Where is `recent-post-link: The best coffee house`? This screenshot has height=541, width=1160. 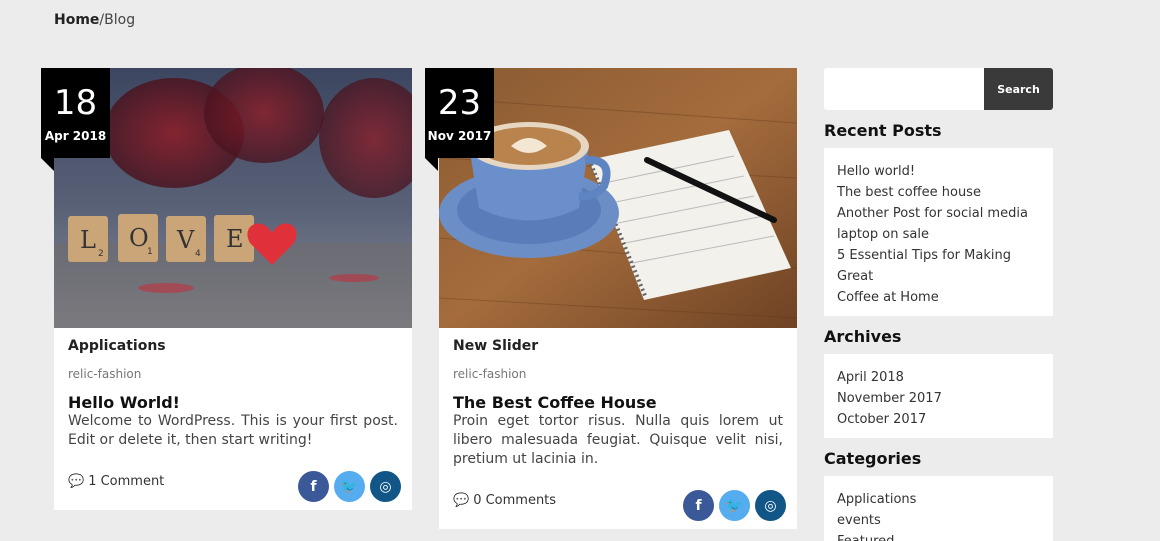 recent-post-link: The best coffee house is located at coordinates (938, 192).